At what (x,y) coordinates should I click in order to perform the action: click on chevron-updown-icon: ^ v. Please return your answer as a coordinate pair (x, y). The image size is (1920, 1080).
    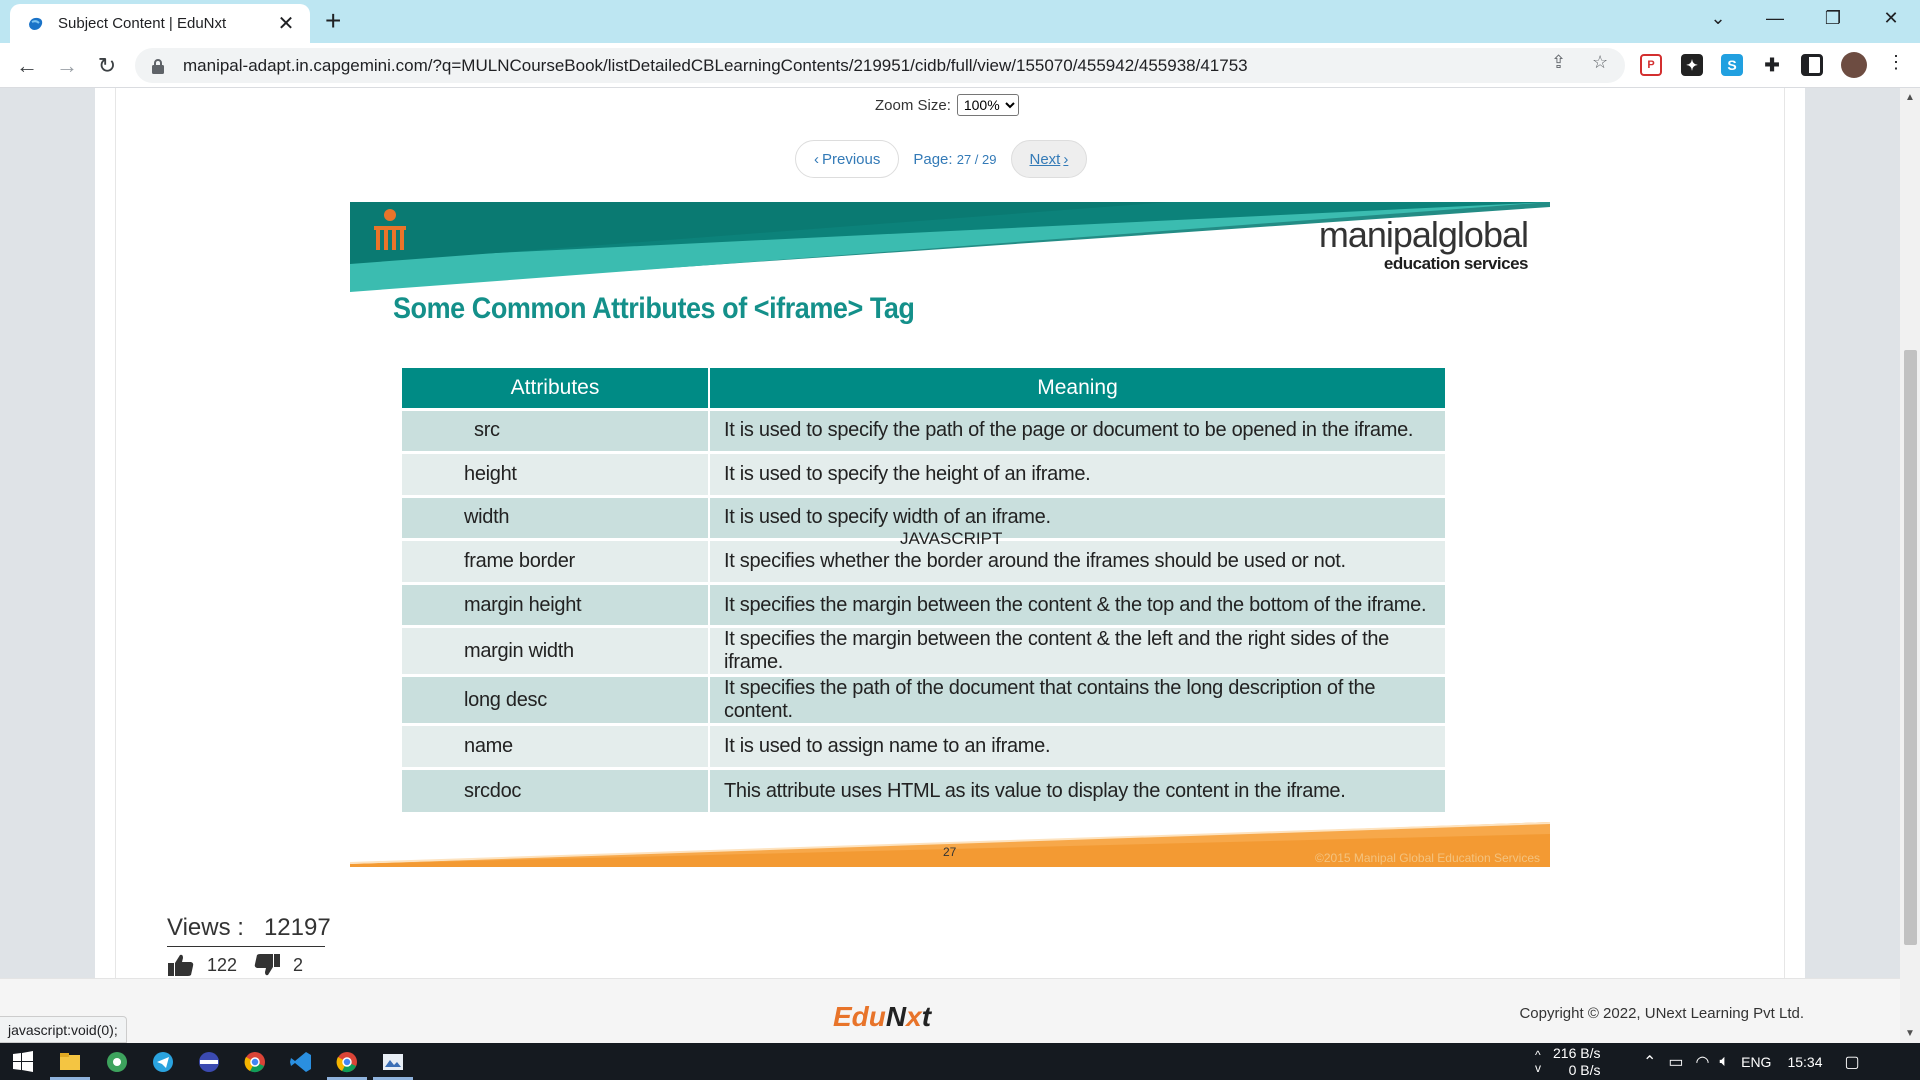
    Looking at the image, I should click on (1538, 1061).